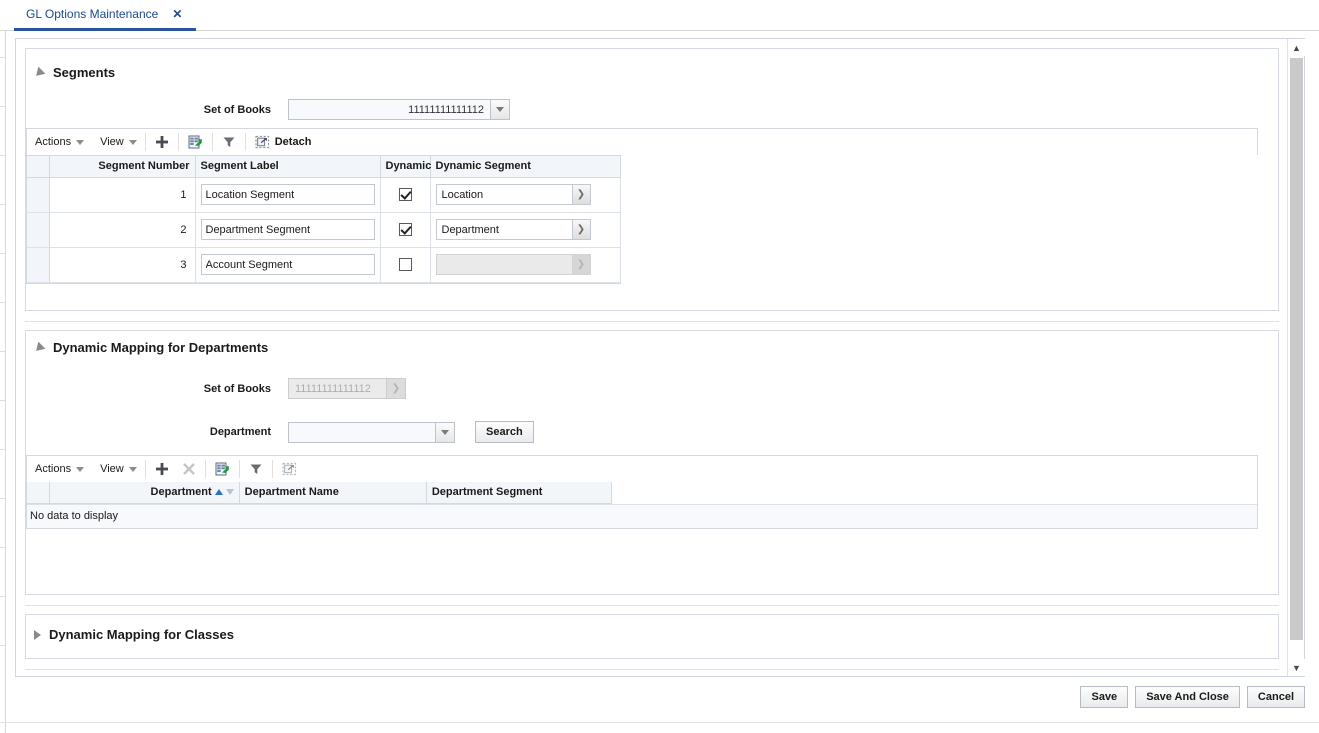  I want to click on panel-separator, so click(652, 669).